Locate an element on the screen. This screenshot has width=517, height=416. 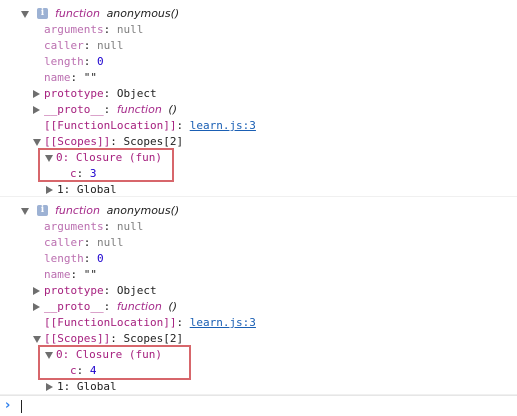
closure-variable: c: 4 is located at coordinates (83, 370).